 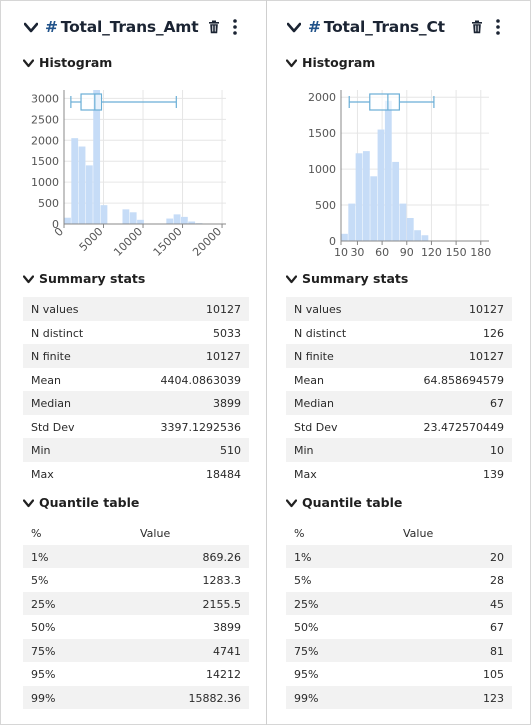 I want to click on y-tick-label: 2000, so click(x=45, y=140).